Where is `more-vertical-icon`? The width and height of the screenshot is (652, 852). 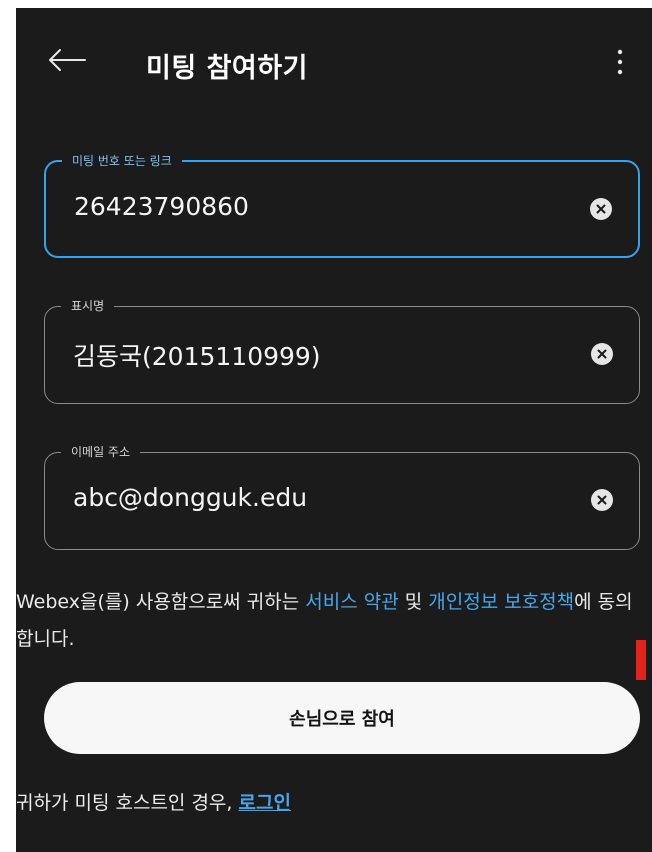 more-vertical-icon is located at coordinates (620, 62).